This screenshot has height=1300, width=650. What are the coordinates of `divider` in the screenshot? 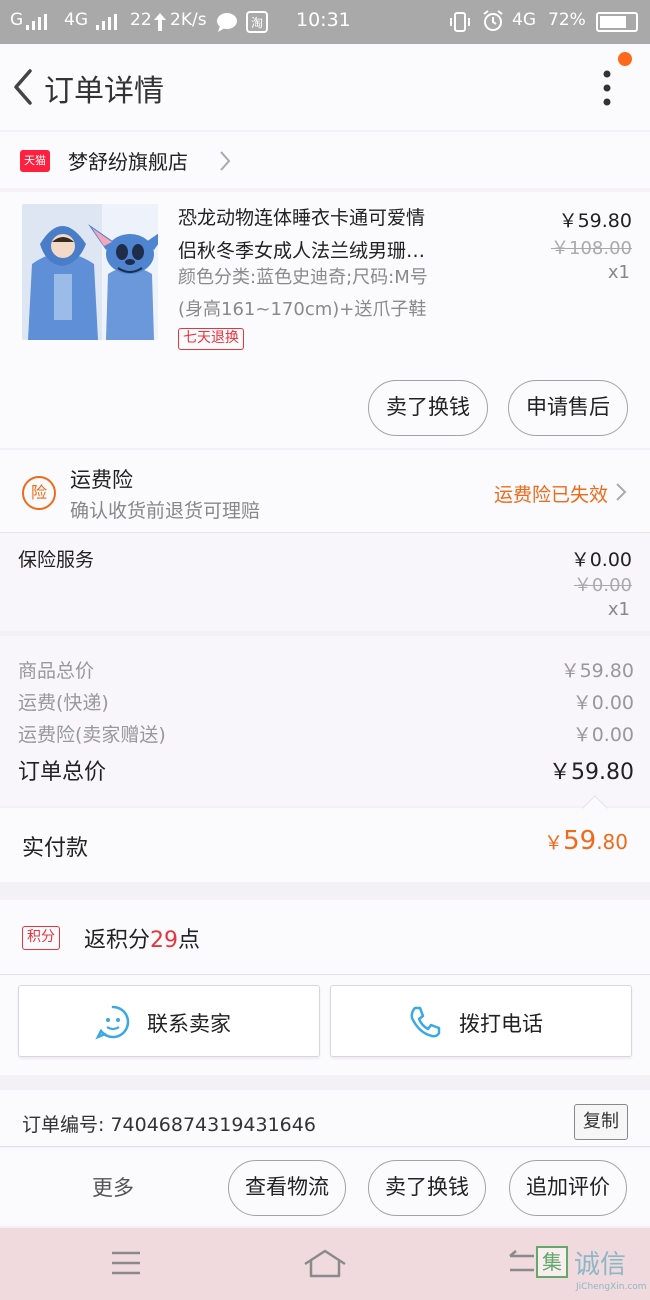 It's located at (325, 1146).